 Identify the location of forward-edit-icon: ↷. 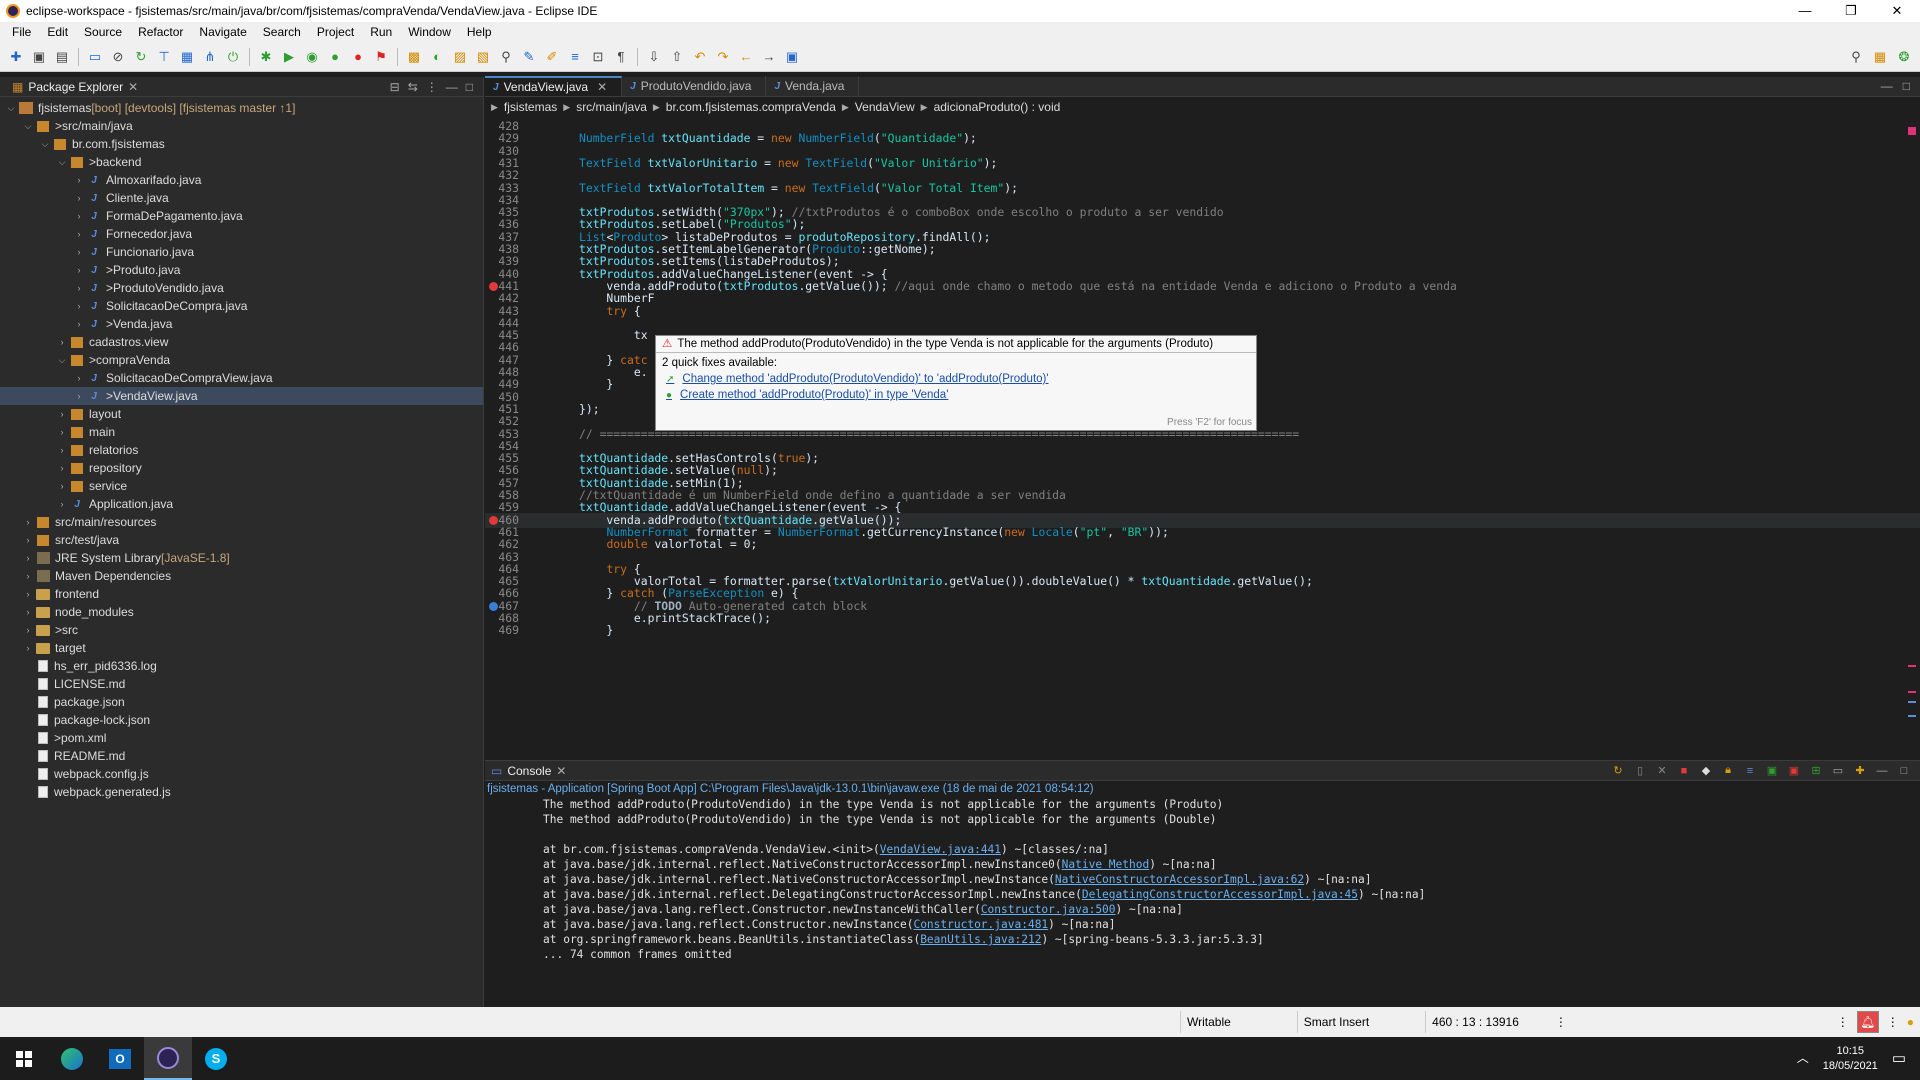
(723, 57).